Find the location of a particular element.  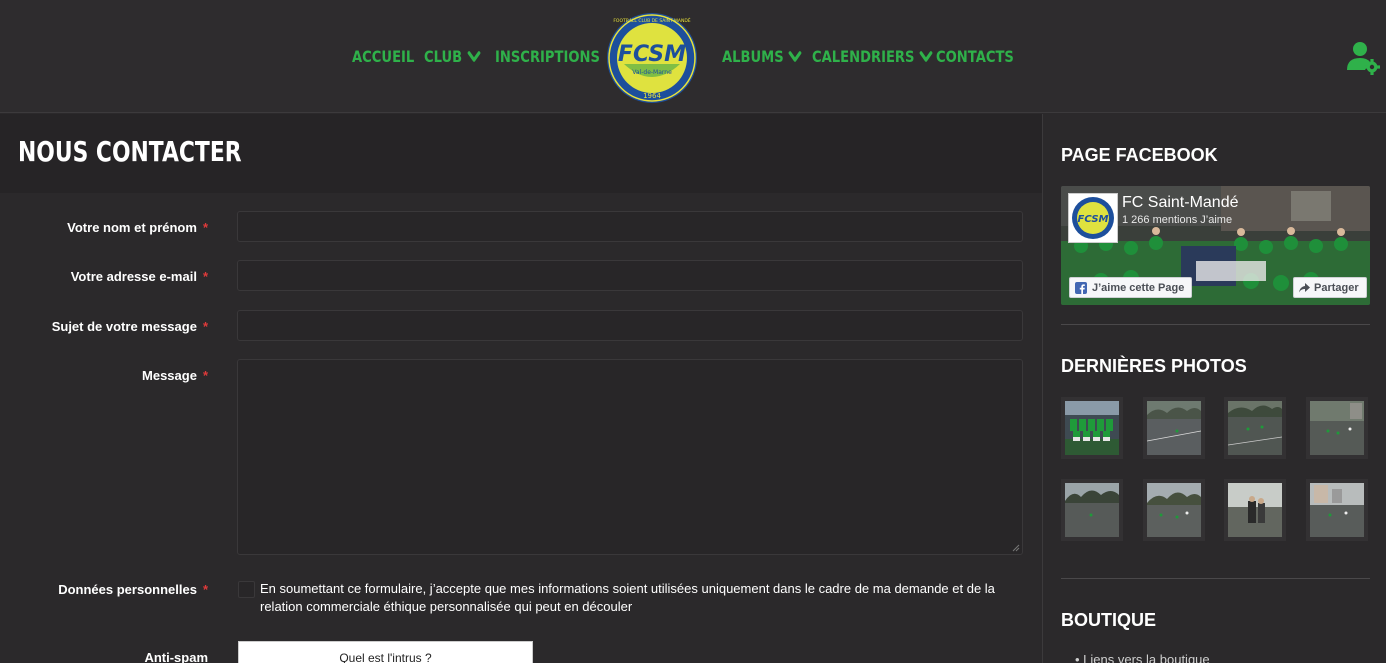

nav-label: ACCUEIL is located at coordinates (383, 56).